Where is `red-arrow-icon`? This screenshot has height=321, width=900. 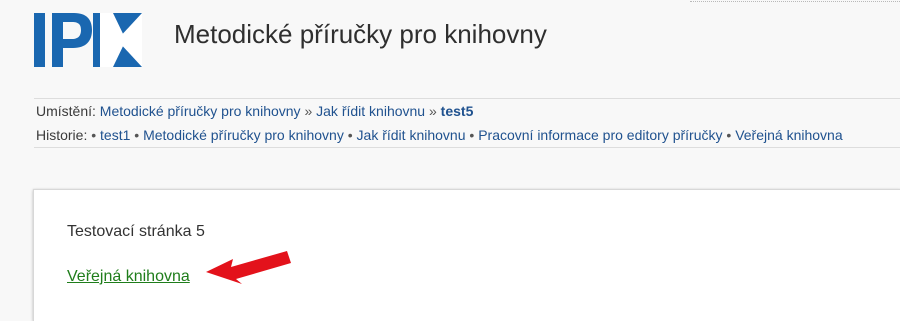
red-arrow-icon is located at coordinates (248, 267).